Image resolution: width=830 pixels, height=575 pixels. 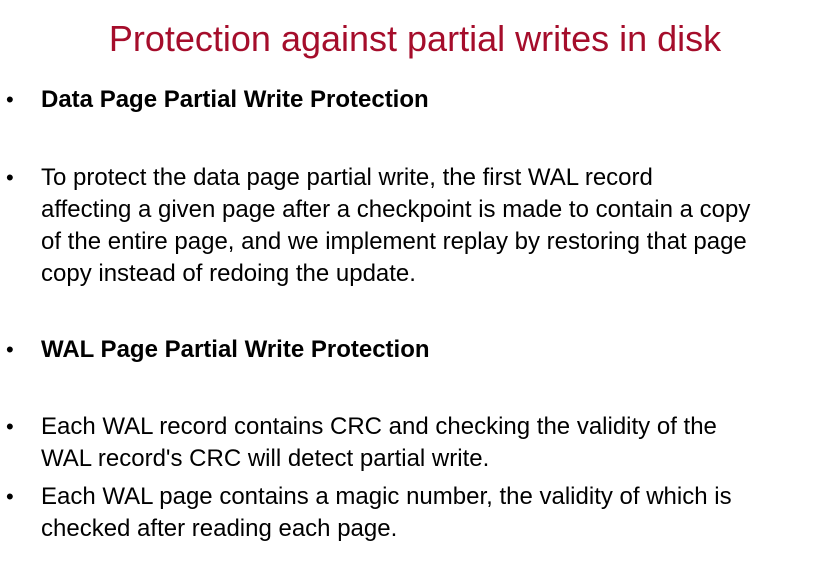 What do you see at coordinates (235, 349) in the screenshot?
I see `bullet-text: WAL Page Partial Write Protection` at bounding box center [235, 349].